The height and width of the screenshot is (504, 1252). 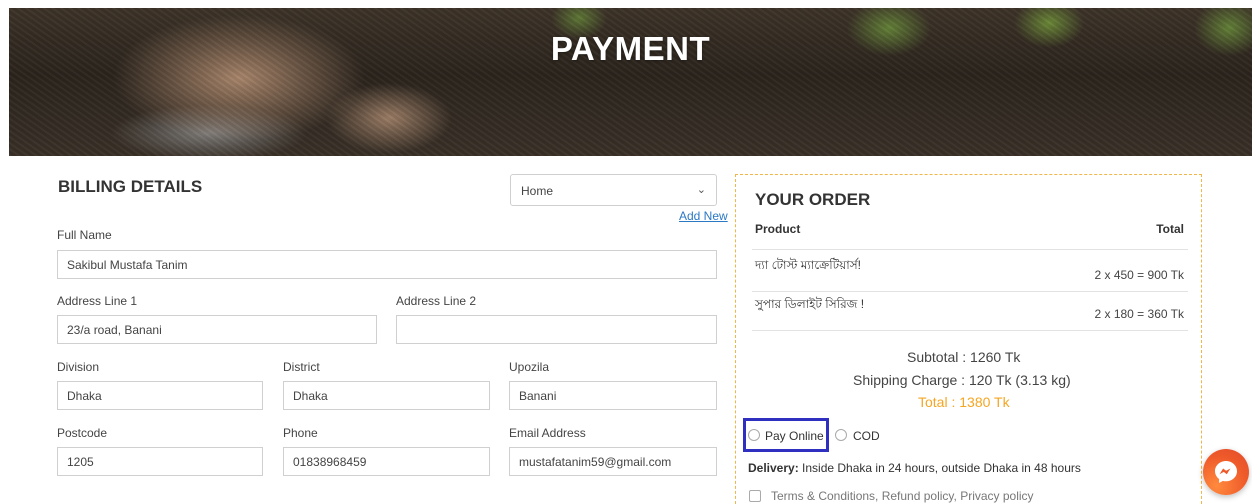 What do you see at coordinates (755, 496) in the screenshot?
I see `terms-checkbox` at bounding box center [755, 496].